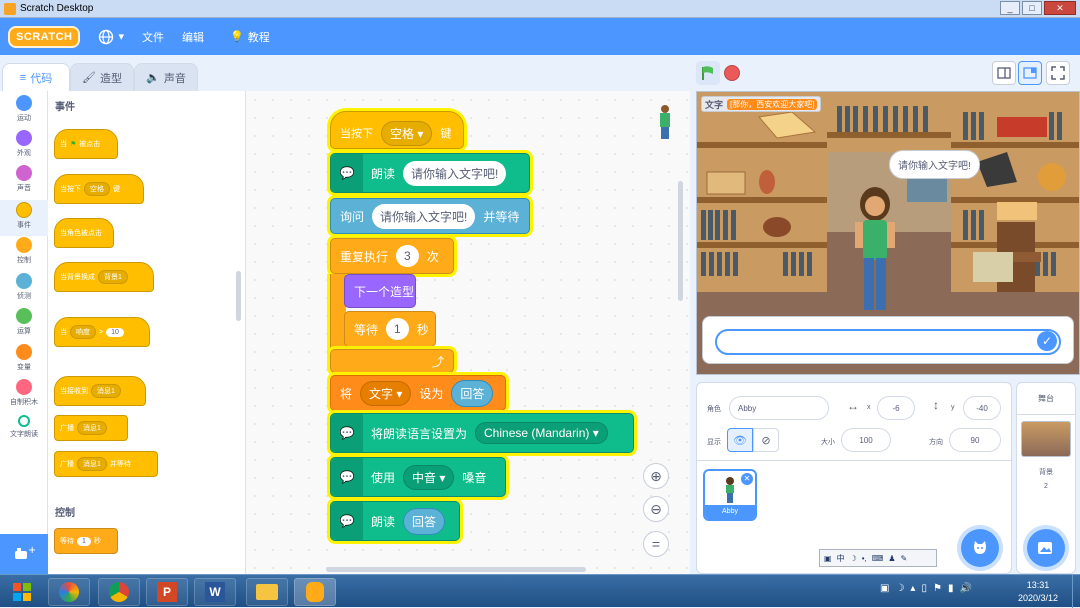  I want to click on delete-sprite-button: ✕, so click(747, 479).